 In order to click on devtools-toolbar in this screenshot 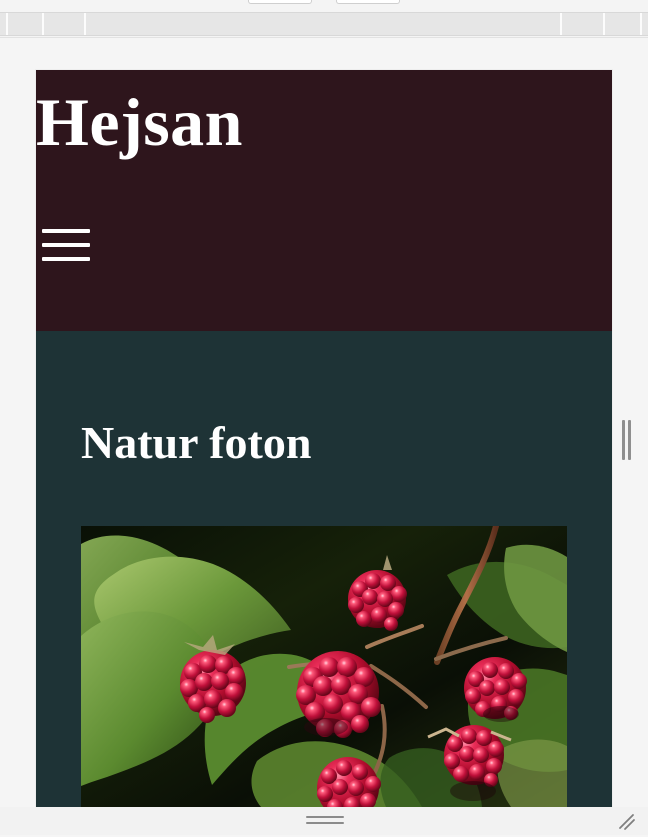, I will do `click(324, 19)`.